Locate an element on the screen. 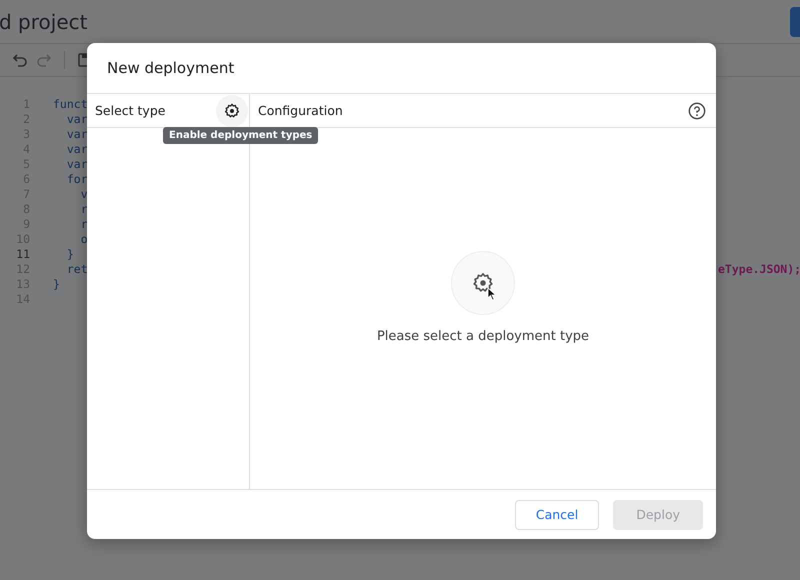  empty-message: Please select a deployment type is located at coordinates (483, 336).